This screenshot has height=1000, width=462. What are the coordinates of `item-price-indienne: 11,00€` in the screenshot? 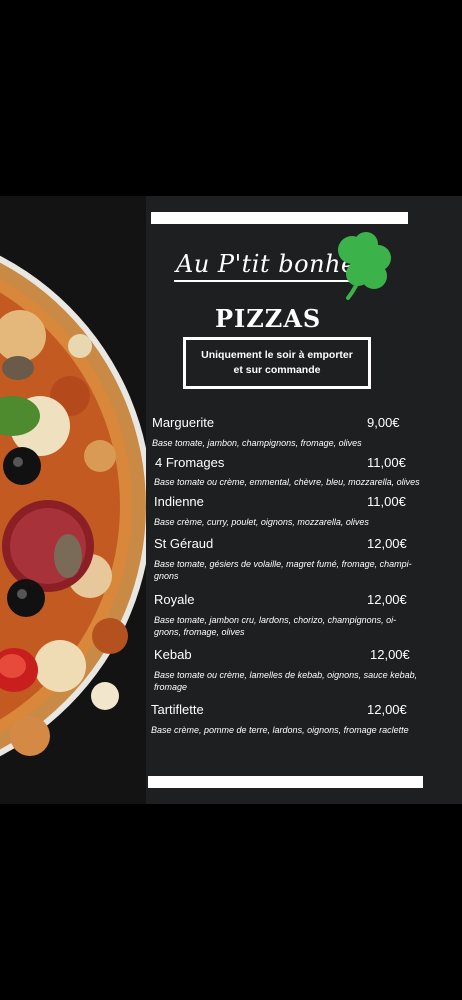 It's located at (386, 501).